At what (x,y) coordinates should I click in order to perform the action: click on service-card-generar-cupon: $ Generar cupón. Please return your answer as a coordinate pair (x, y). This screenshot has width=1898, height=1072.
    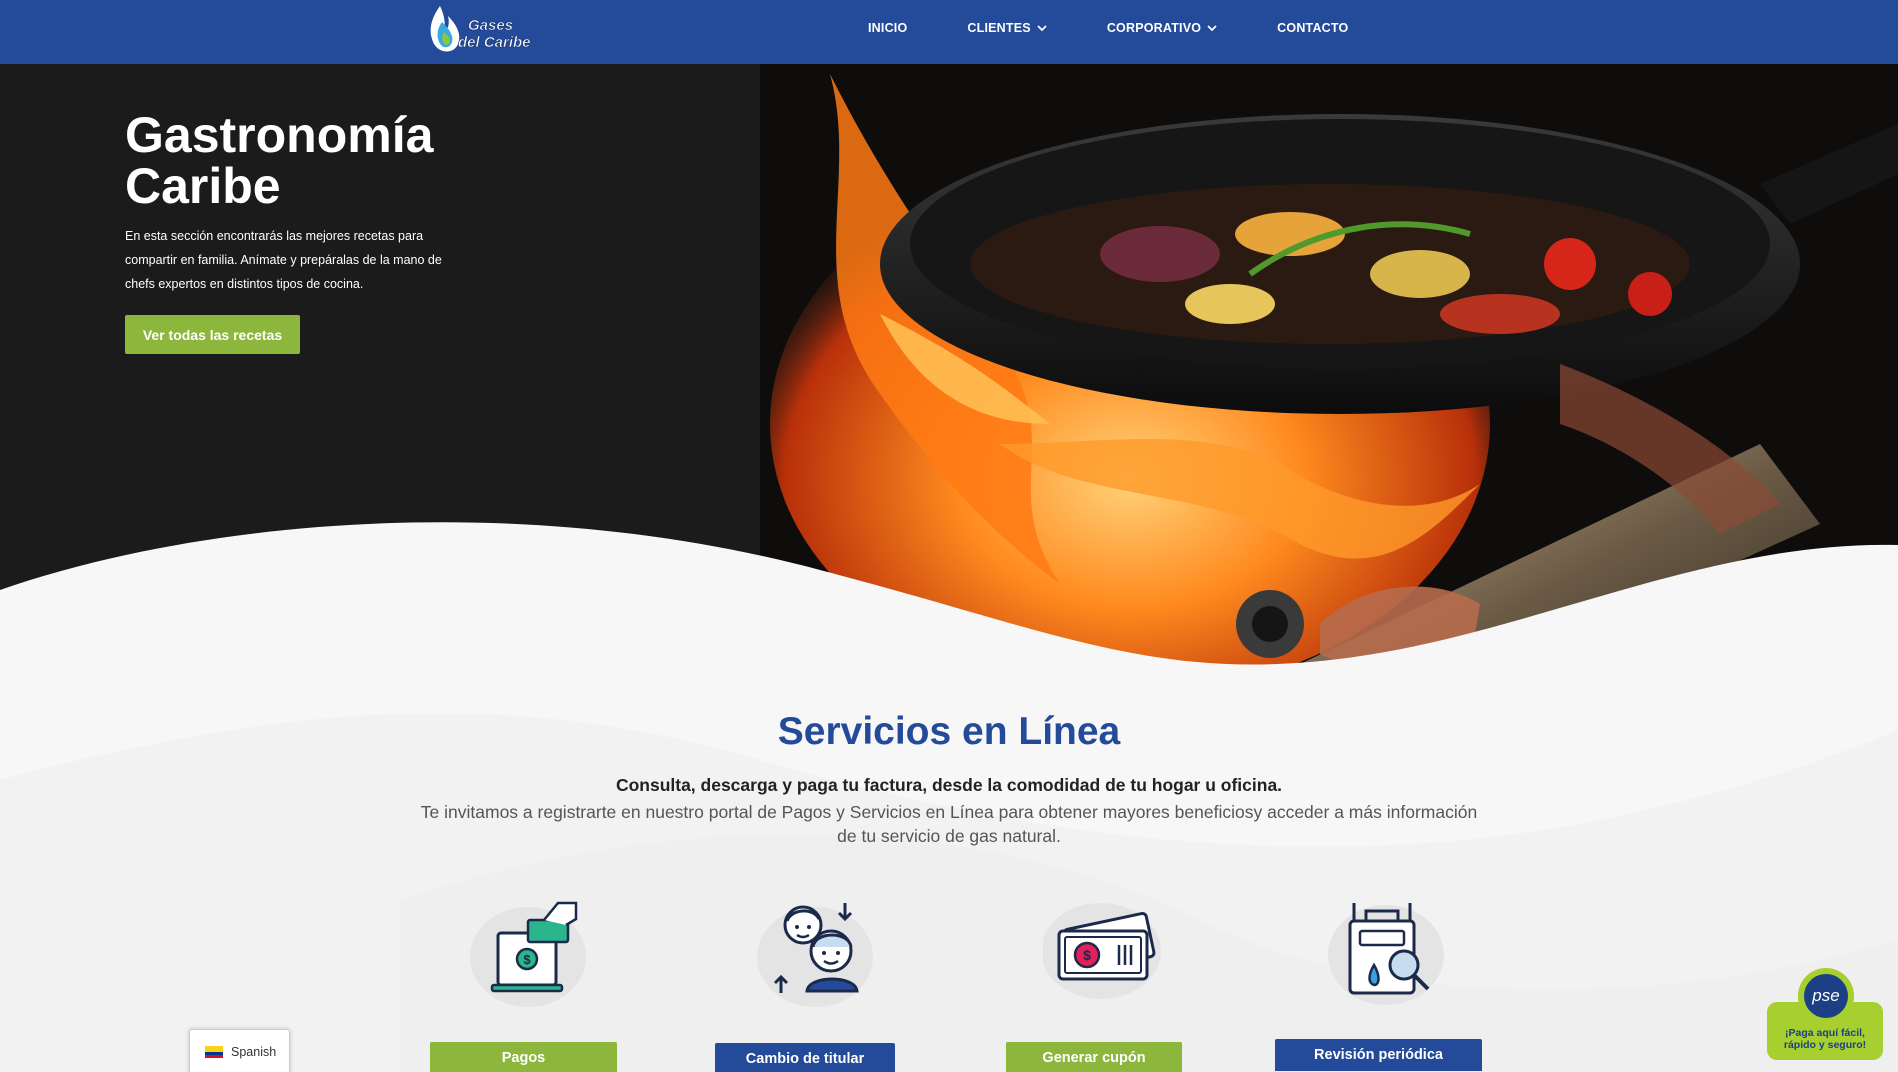
    Looking at the image, I should click on (1103, 983).